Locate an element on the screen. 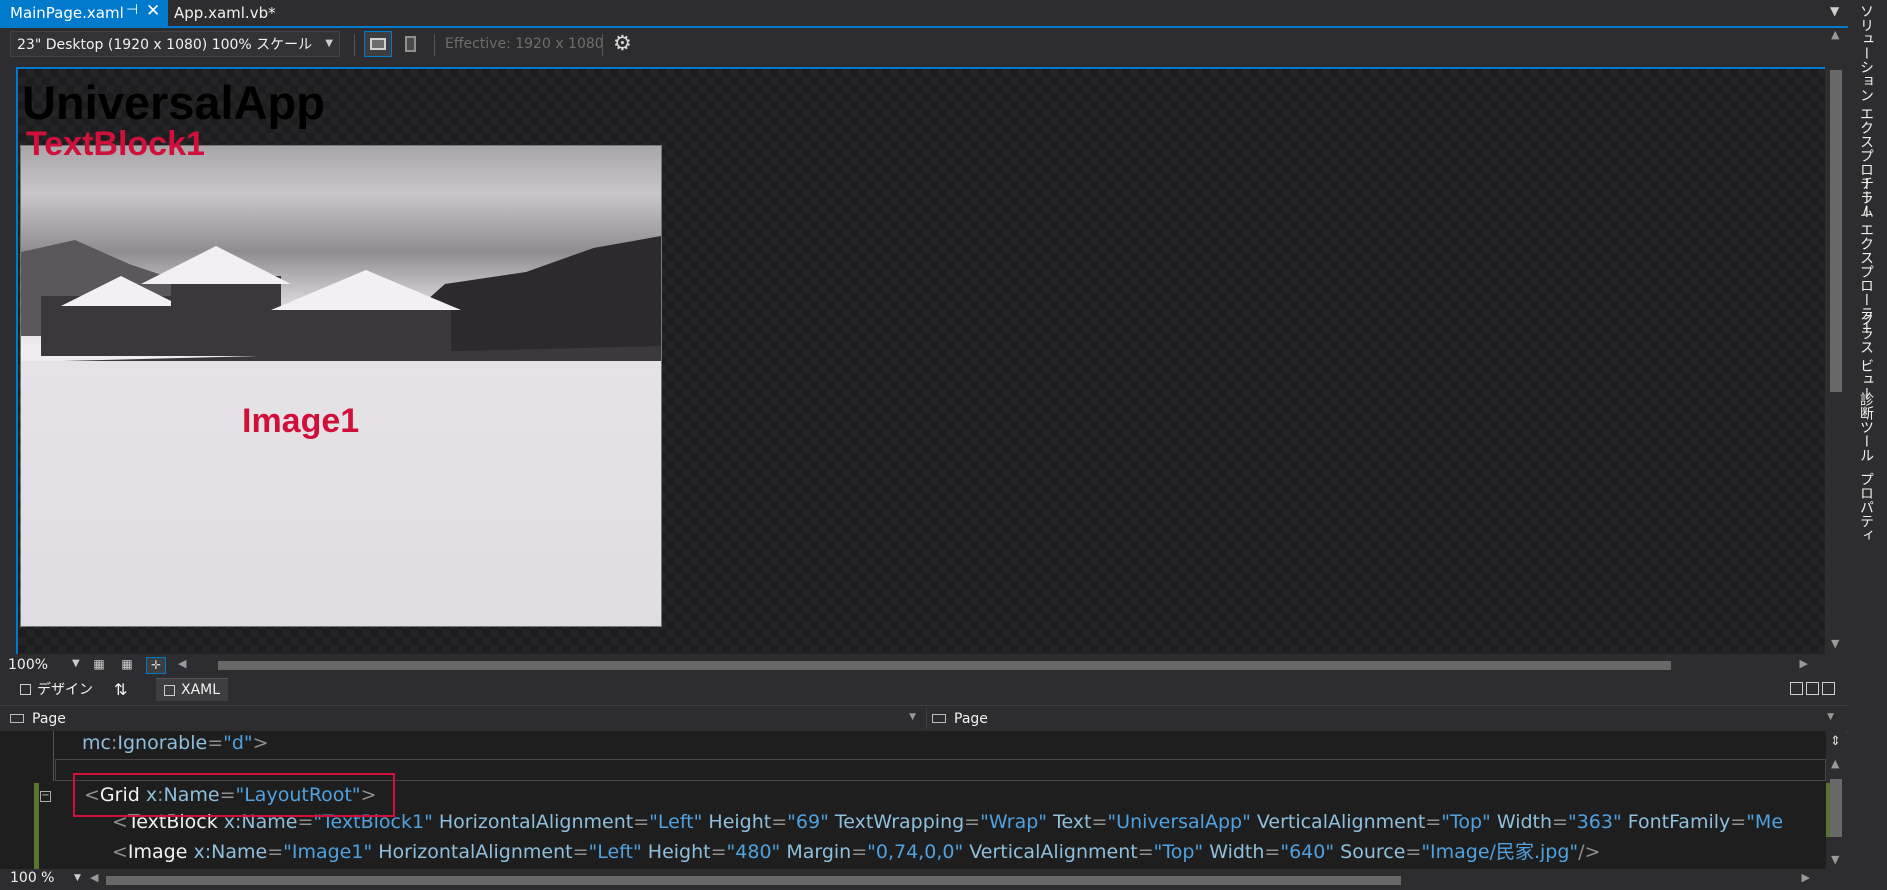 Image resolution: width=1887 pixels, height=890 pixels. device-dropdown-value: 23" Desktop (1920 x 1080) 100% スケール is located at coordinates (165, 45).